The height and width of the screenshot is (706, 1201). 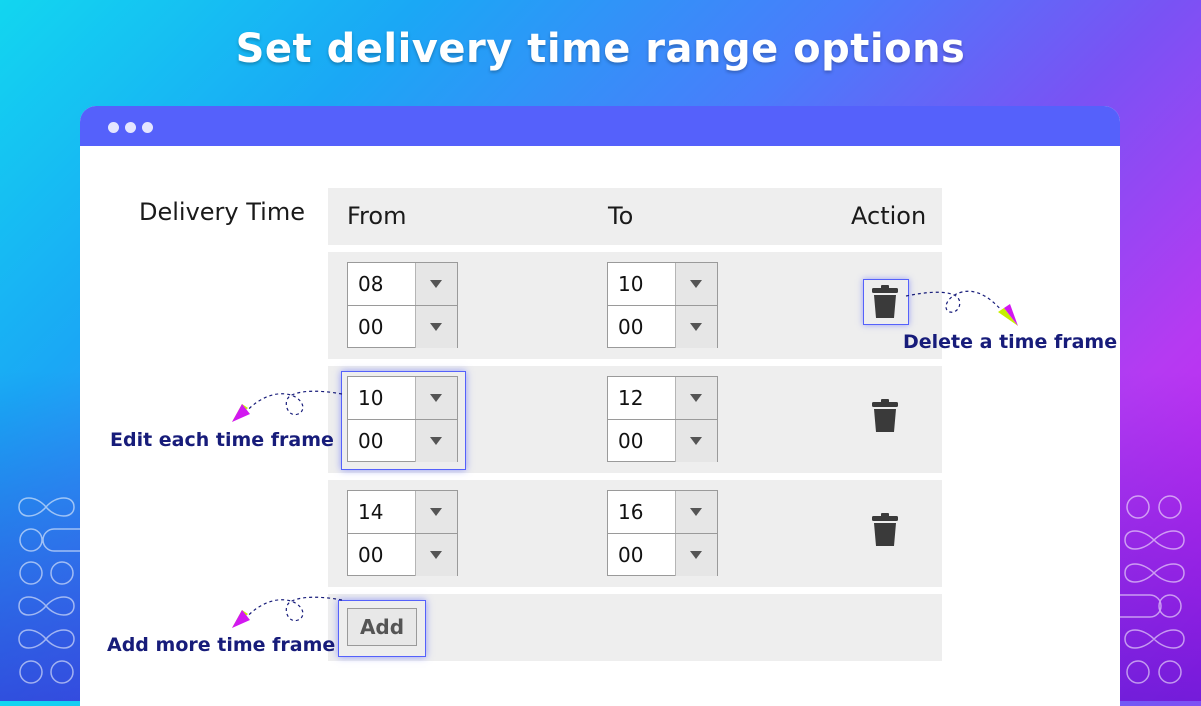 I want to click on window-titlebar, so click(x=600, y=126).